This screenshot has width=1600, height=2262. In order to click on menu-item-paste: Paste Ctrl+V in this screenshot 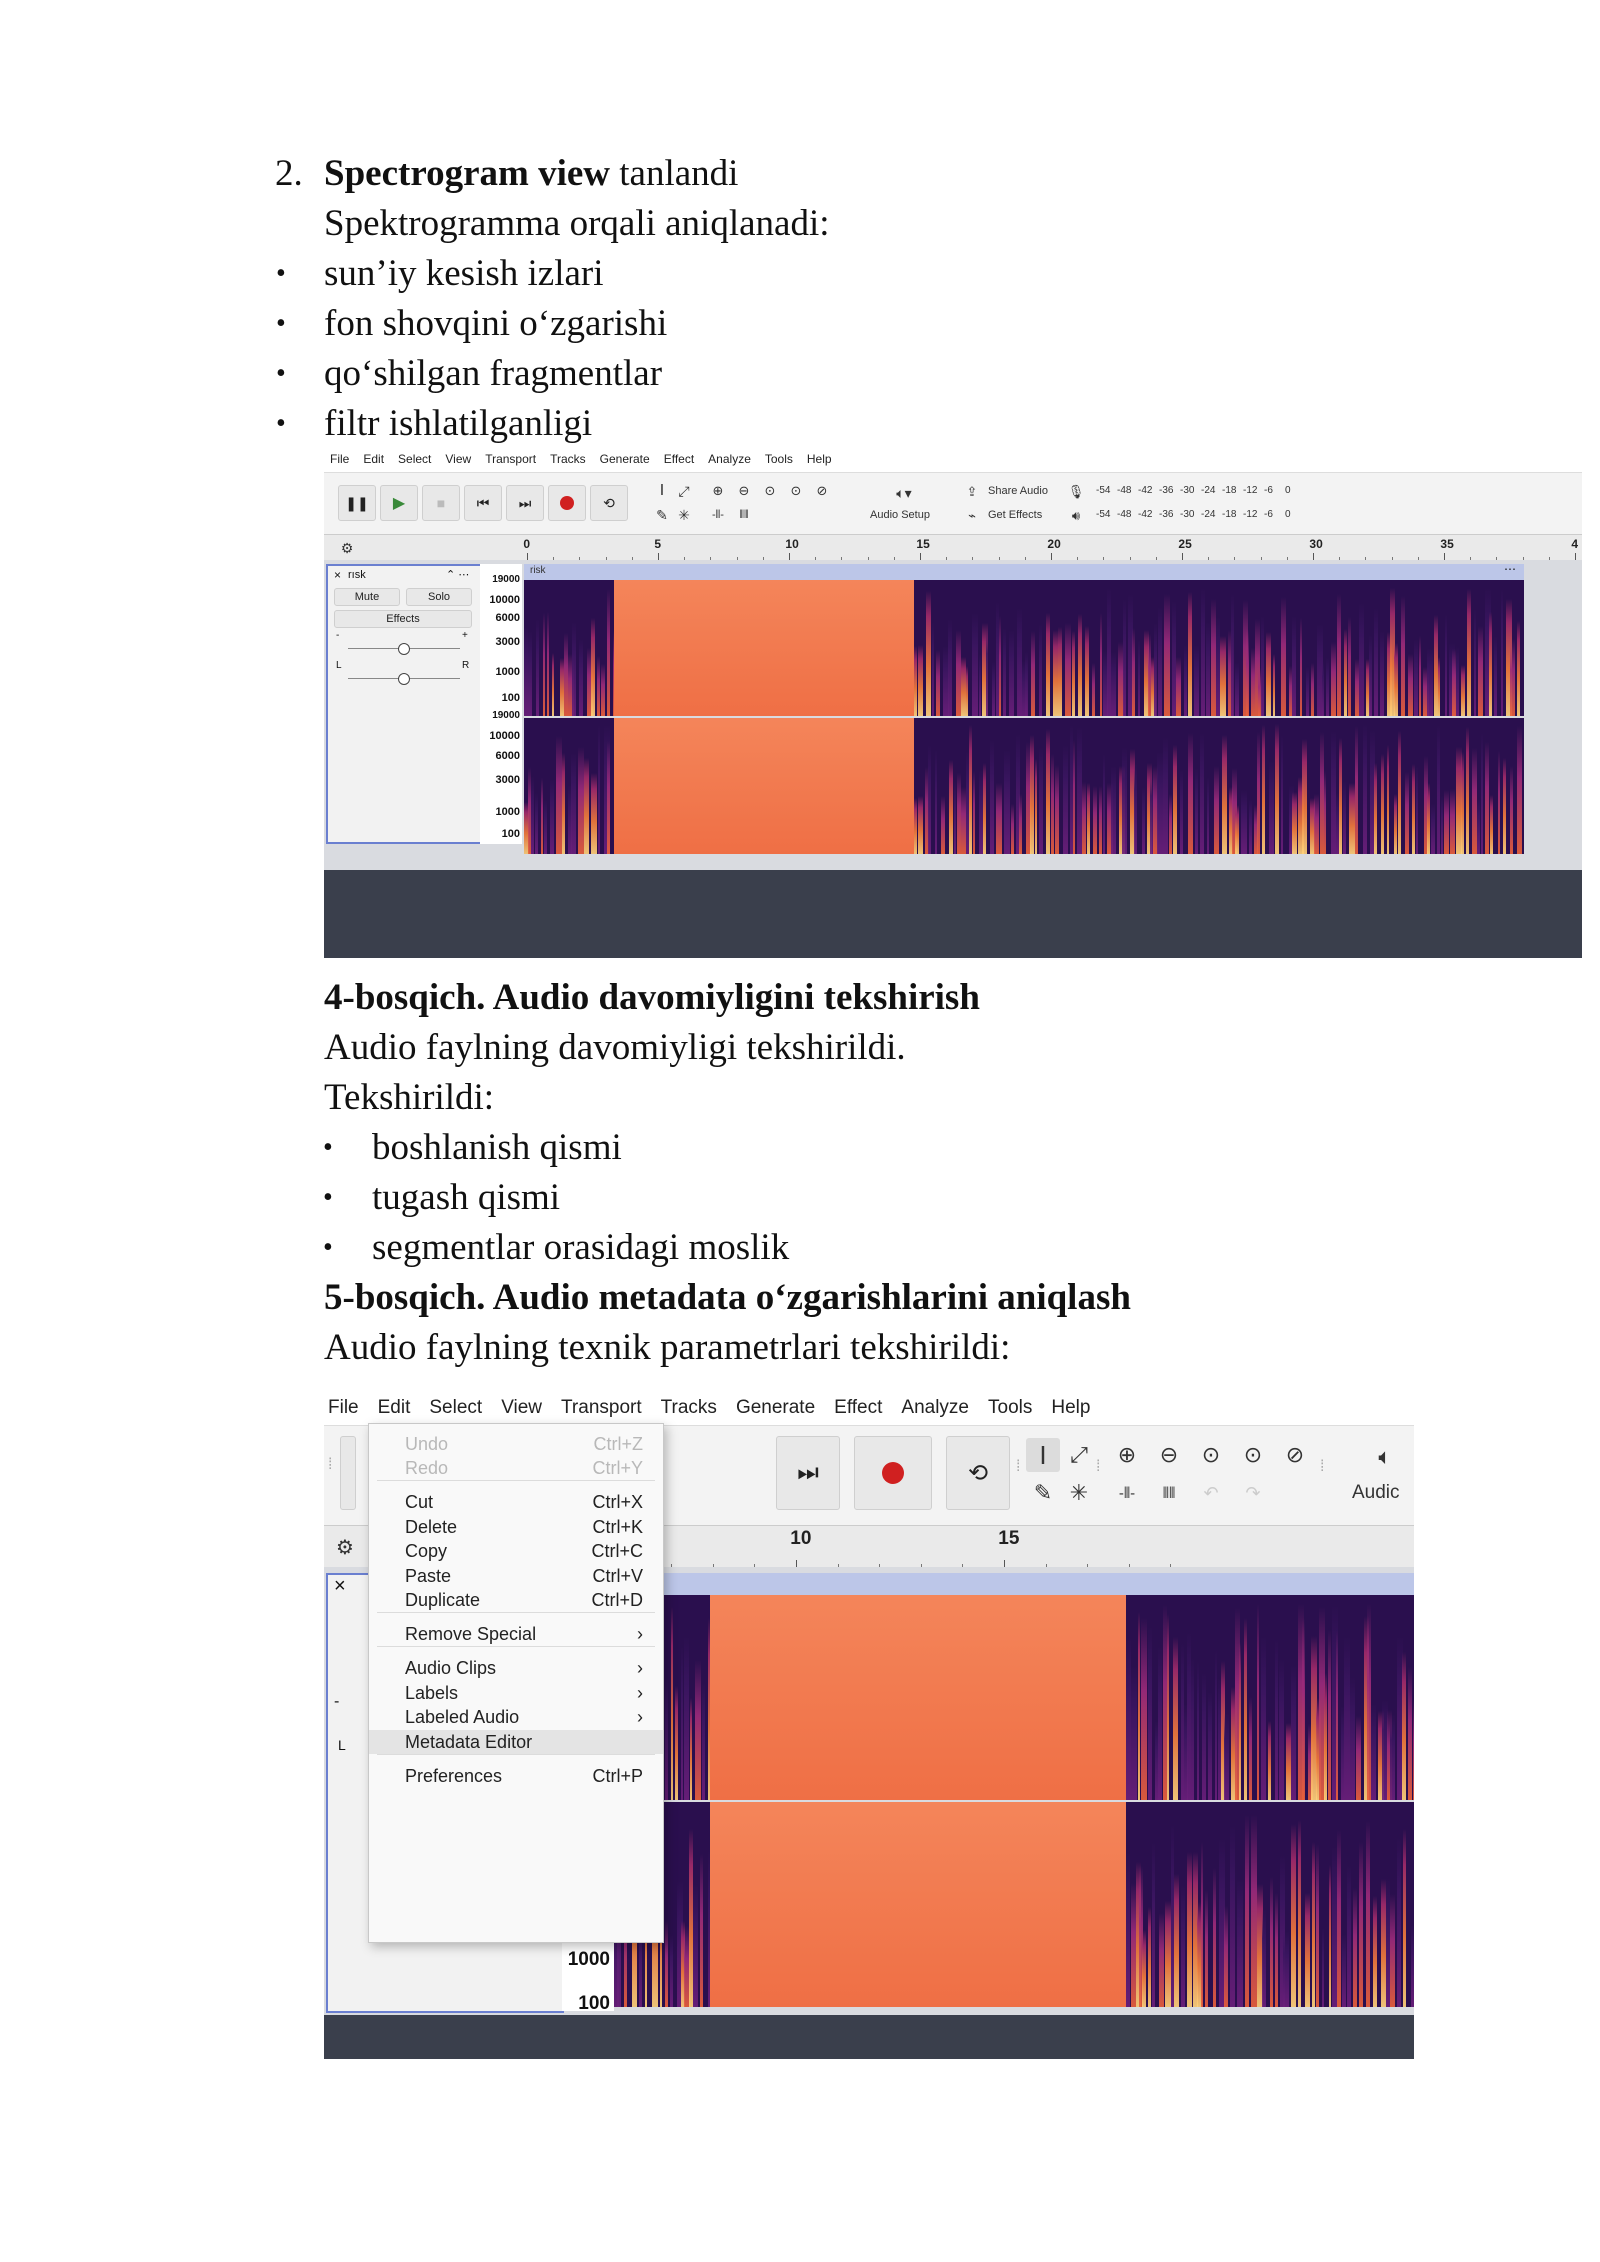, I will do `click(516, 1576)`.